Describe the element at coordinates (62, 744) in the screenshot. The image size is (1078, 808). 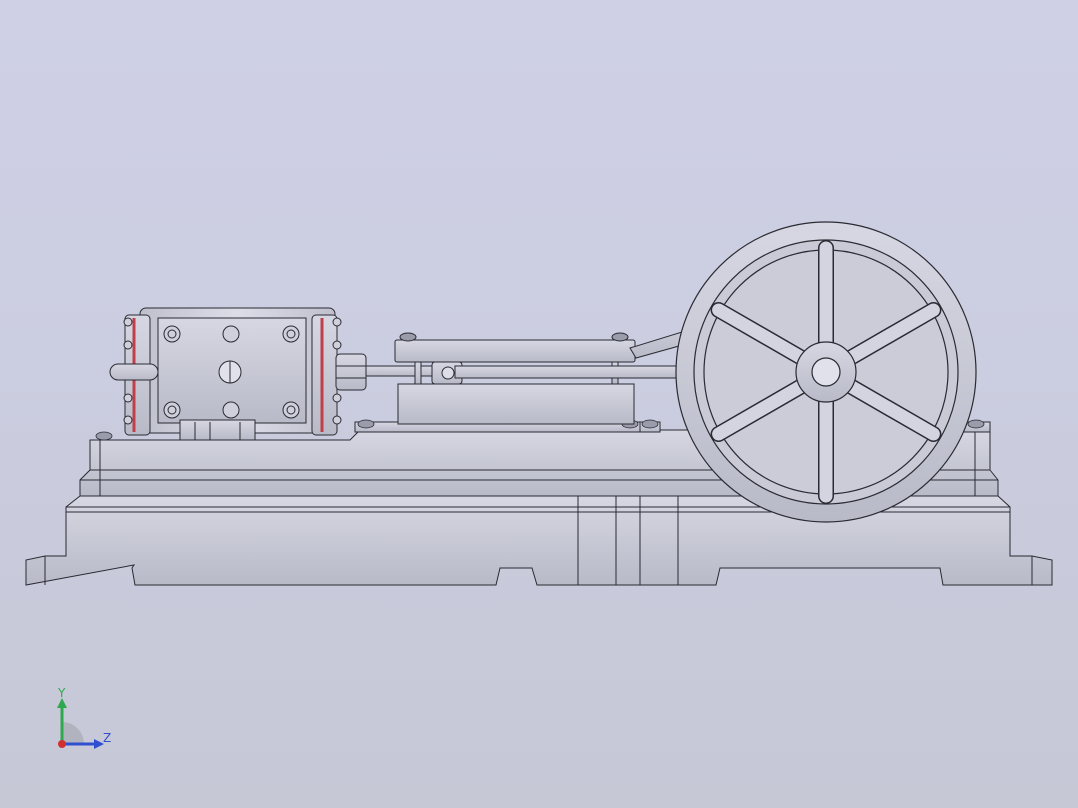
I see `x-axis-dot` at that location.